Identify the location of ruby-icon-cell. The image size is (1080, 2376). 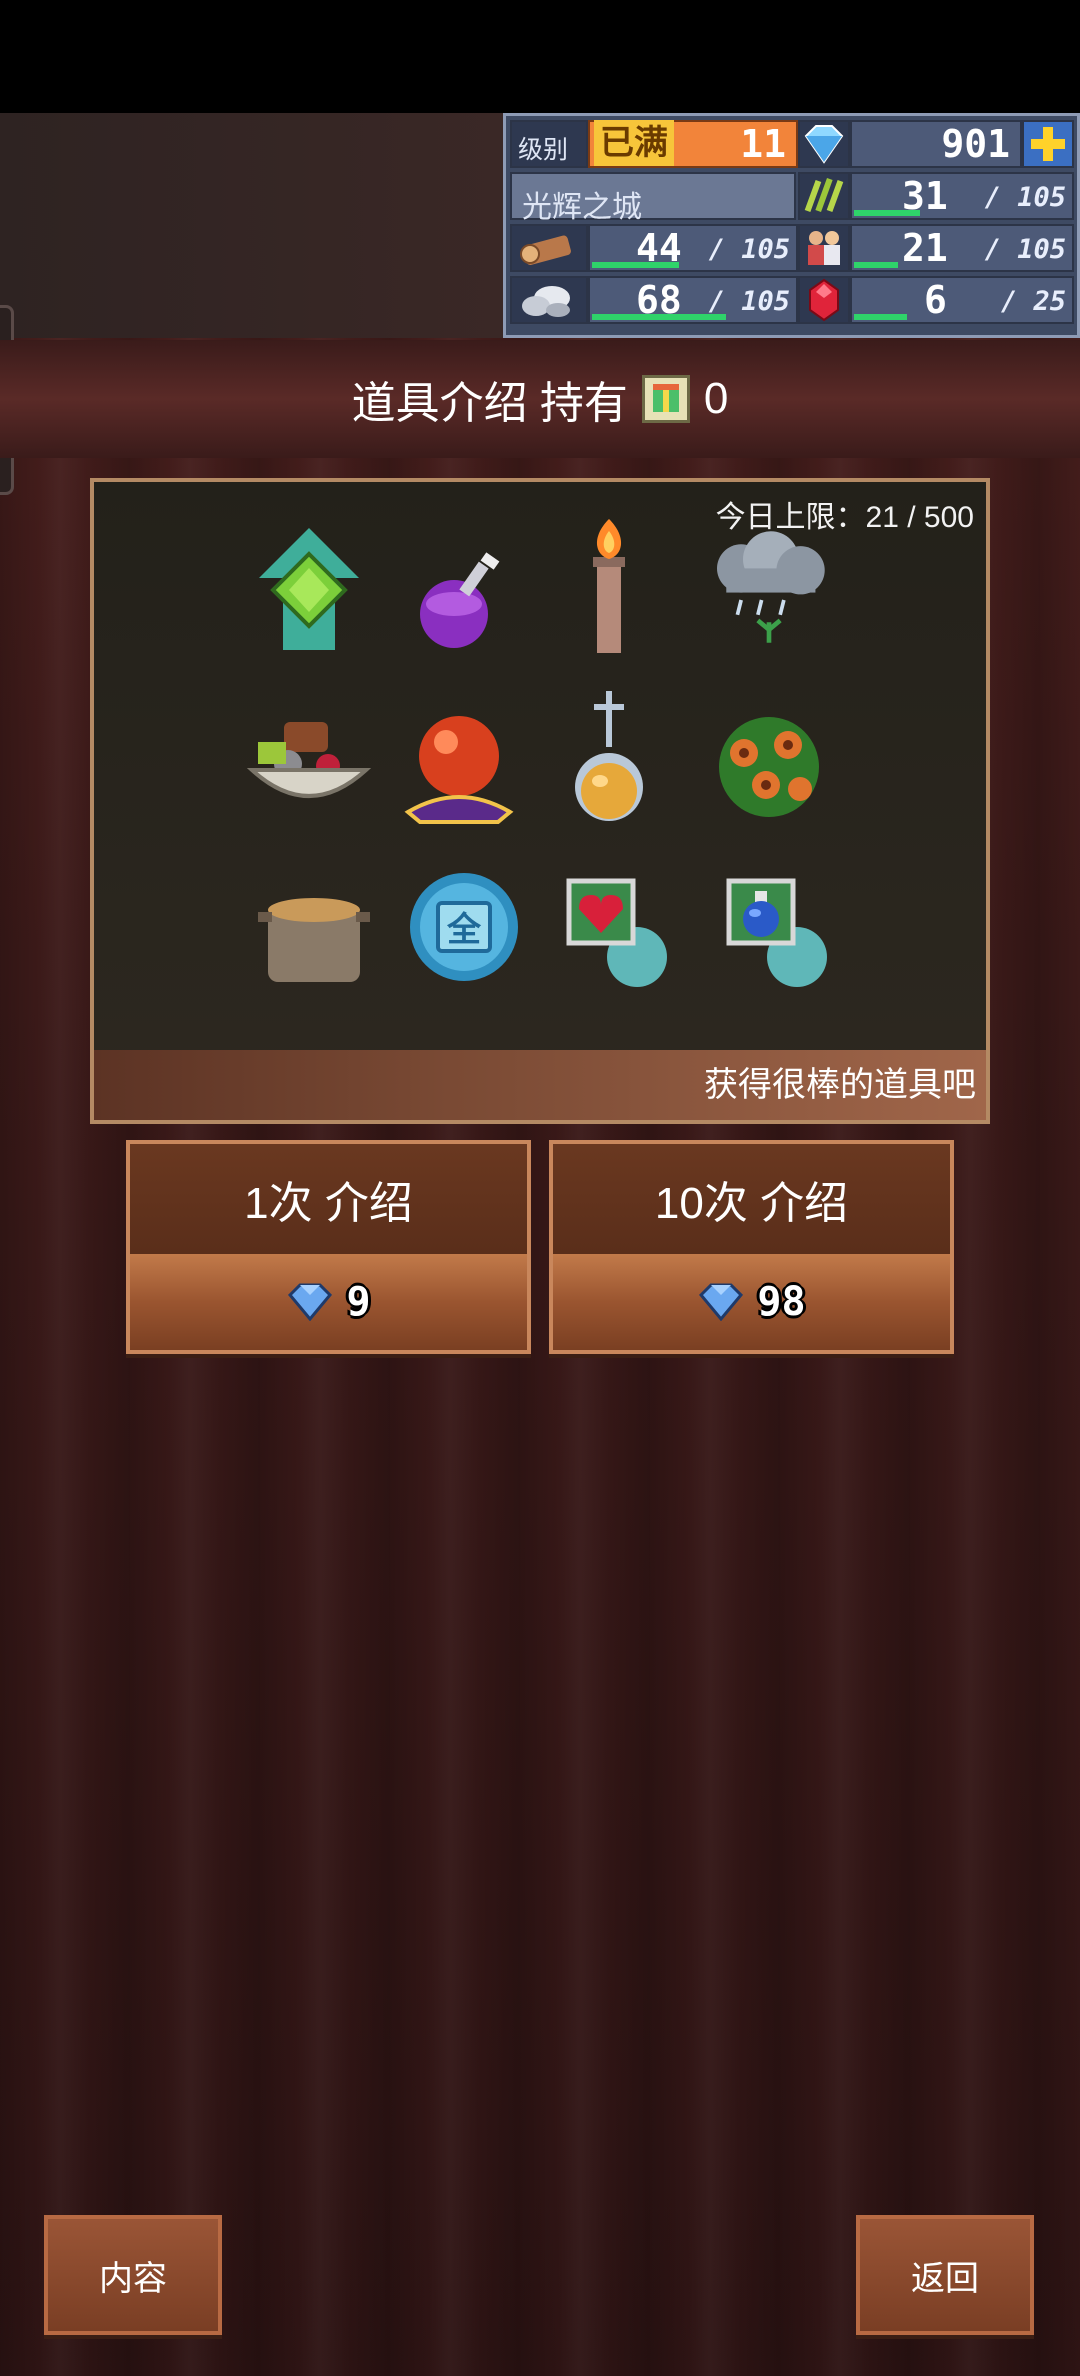
(824, 300).